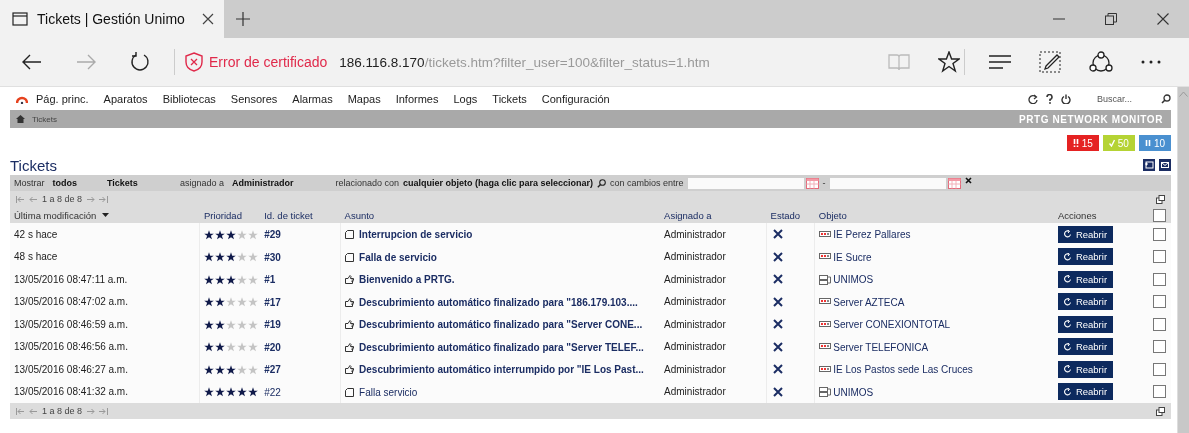 The image size is (1189, 433). Describe the element at coordinates (272, 392) in the screenshot. I see `ticket-link: #22` at that location.